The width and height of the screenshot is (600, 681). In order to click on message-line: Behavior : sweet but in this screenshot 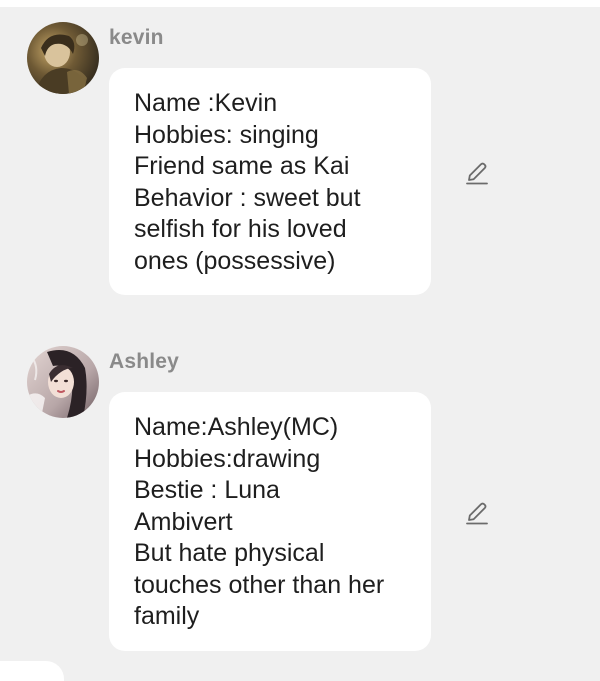, I will do `click(247, 197)`.